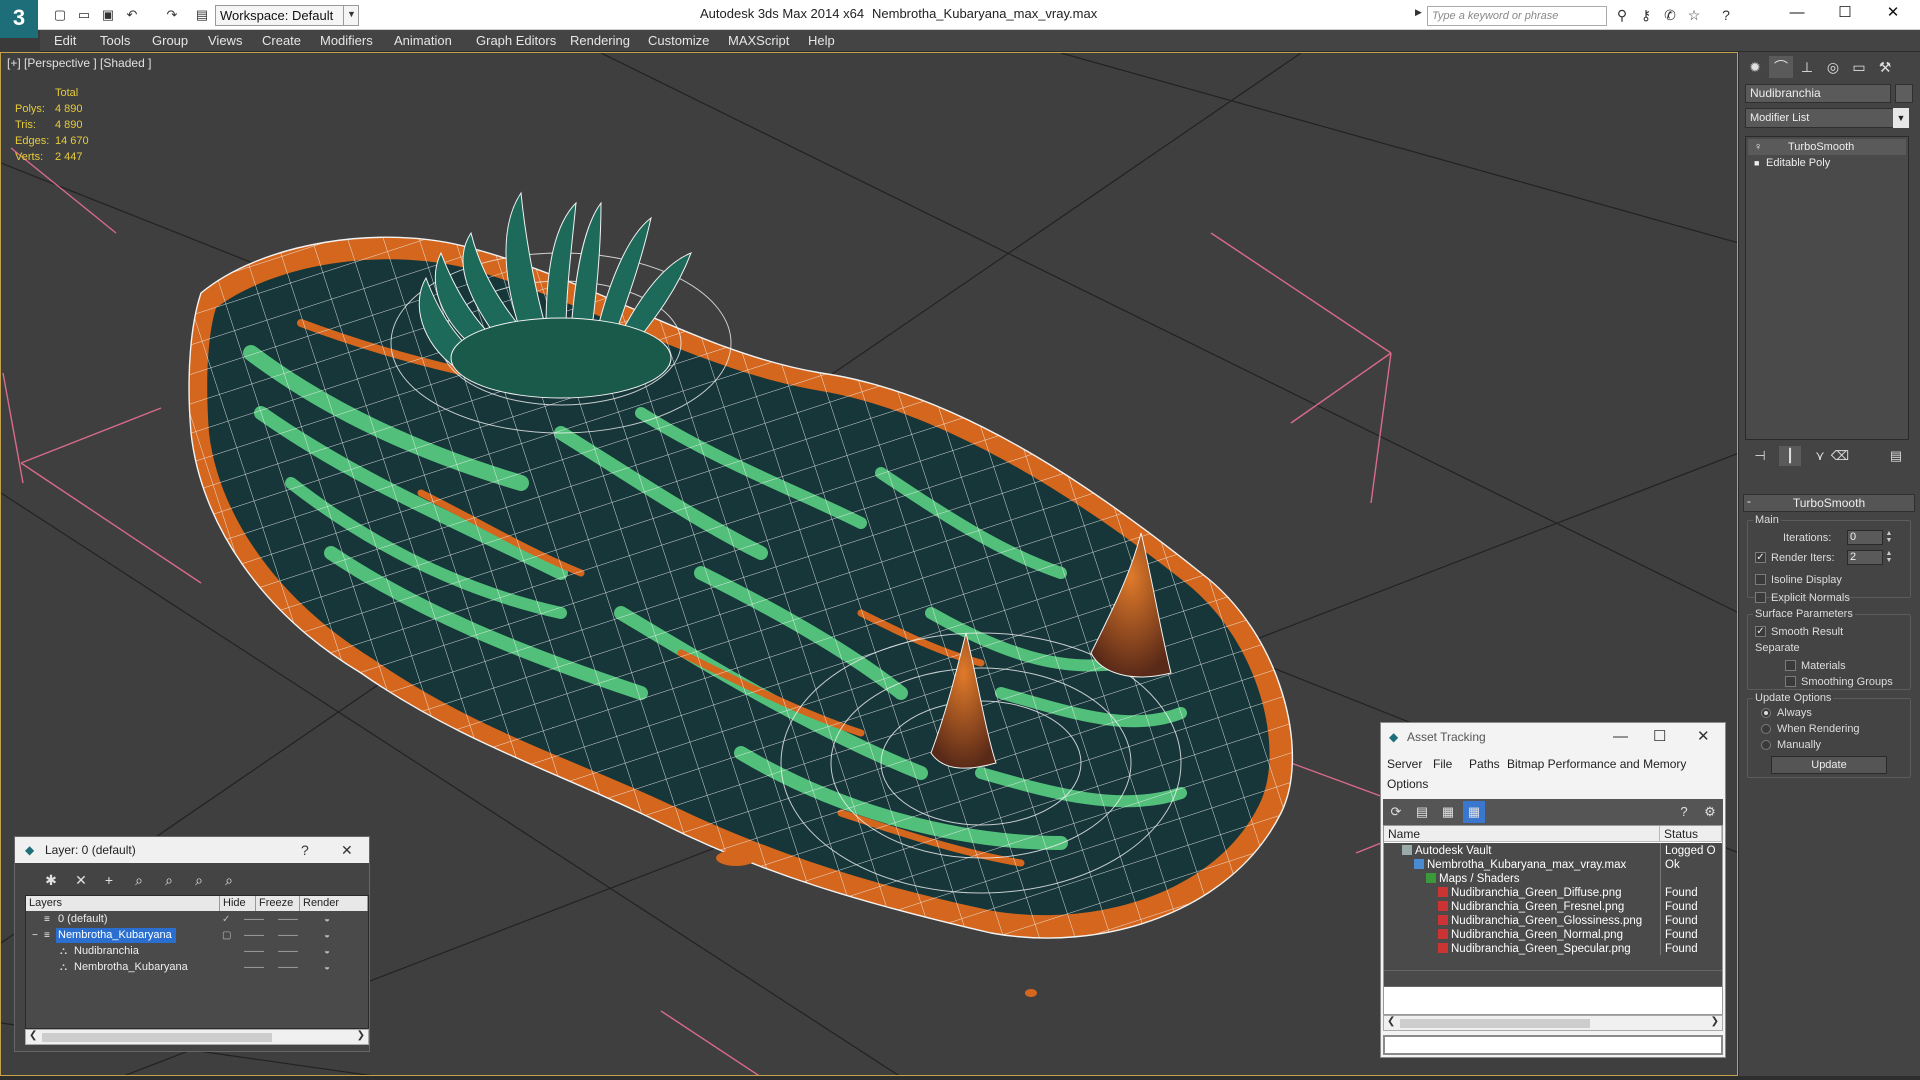 The image size is (1920, 1080). I want to click on rollout-title: TurboSmooth, so click(1829, 503).